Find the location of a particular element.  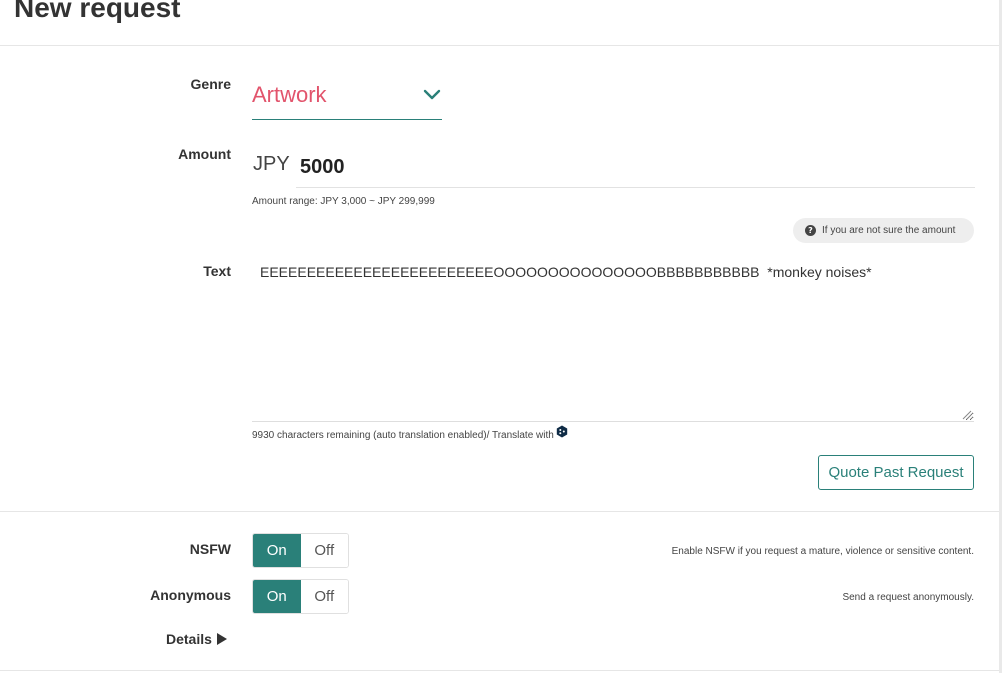

resize-handle-icon is located at coordinates (967, 415).